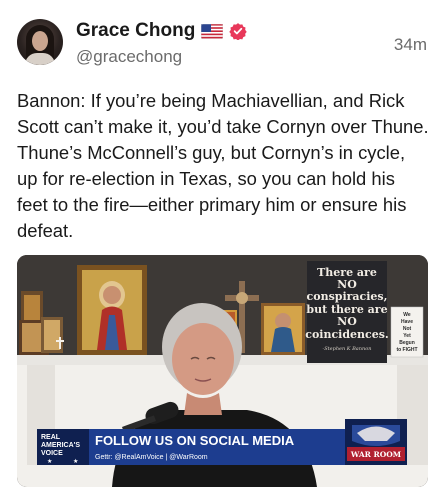  I want to click on verified-badge-icon, so click(238, 31).